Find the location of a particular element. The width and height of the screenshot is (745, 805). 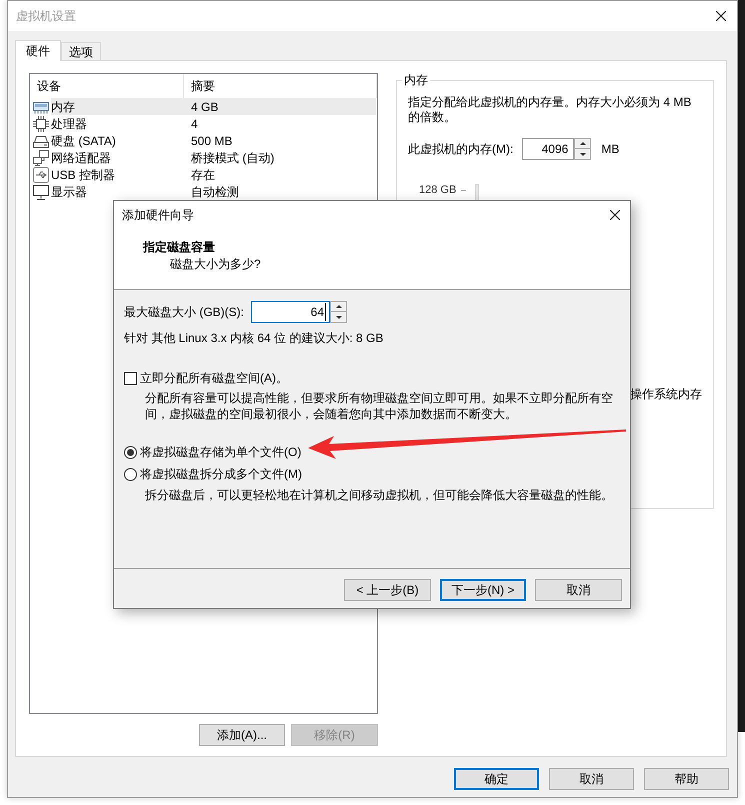

radio-label: 将虚拟磁盘拆分成多个文件(M) is located at coordinates (221, 474).